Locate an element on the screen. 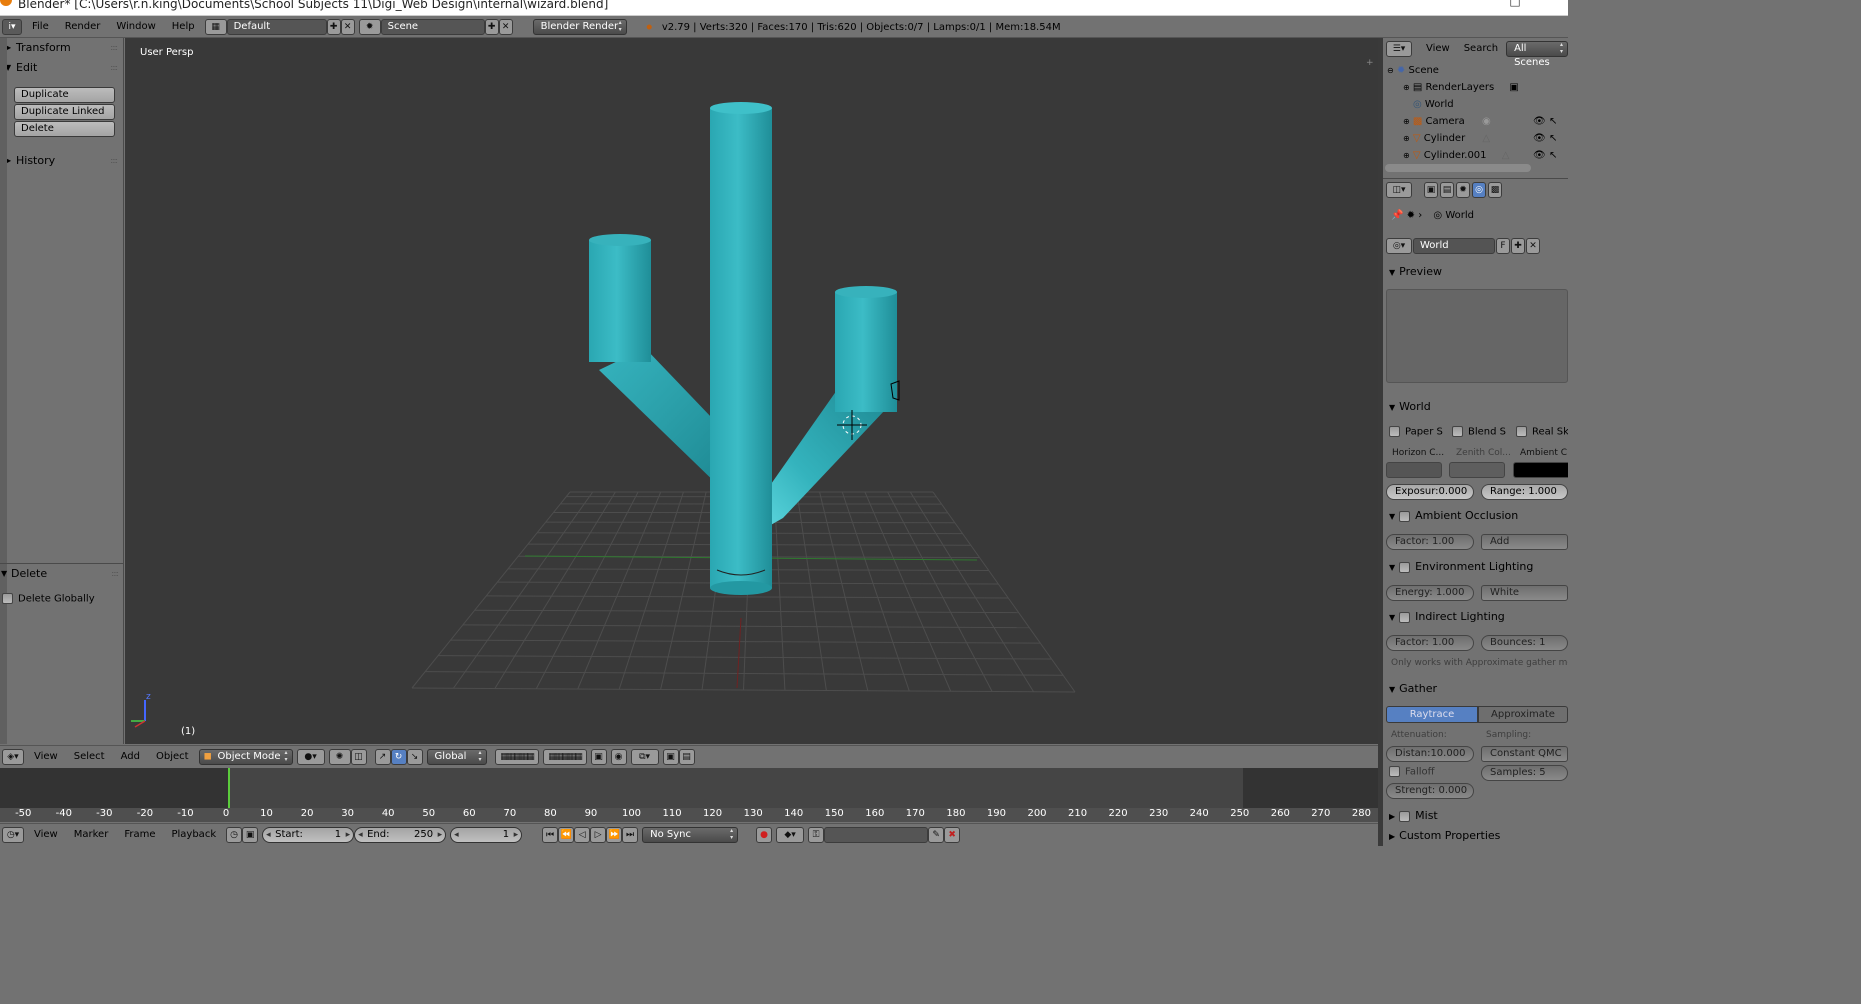 This screenshot has width=1861, height=1004. menu-file: File is located at coordinates (40, 27).